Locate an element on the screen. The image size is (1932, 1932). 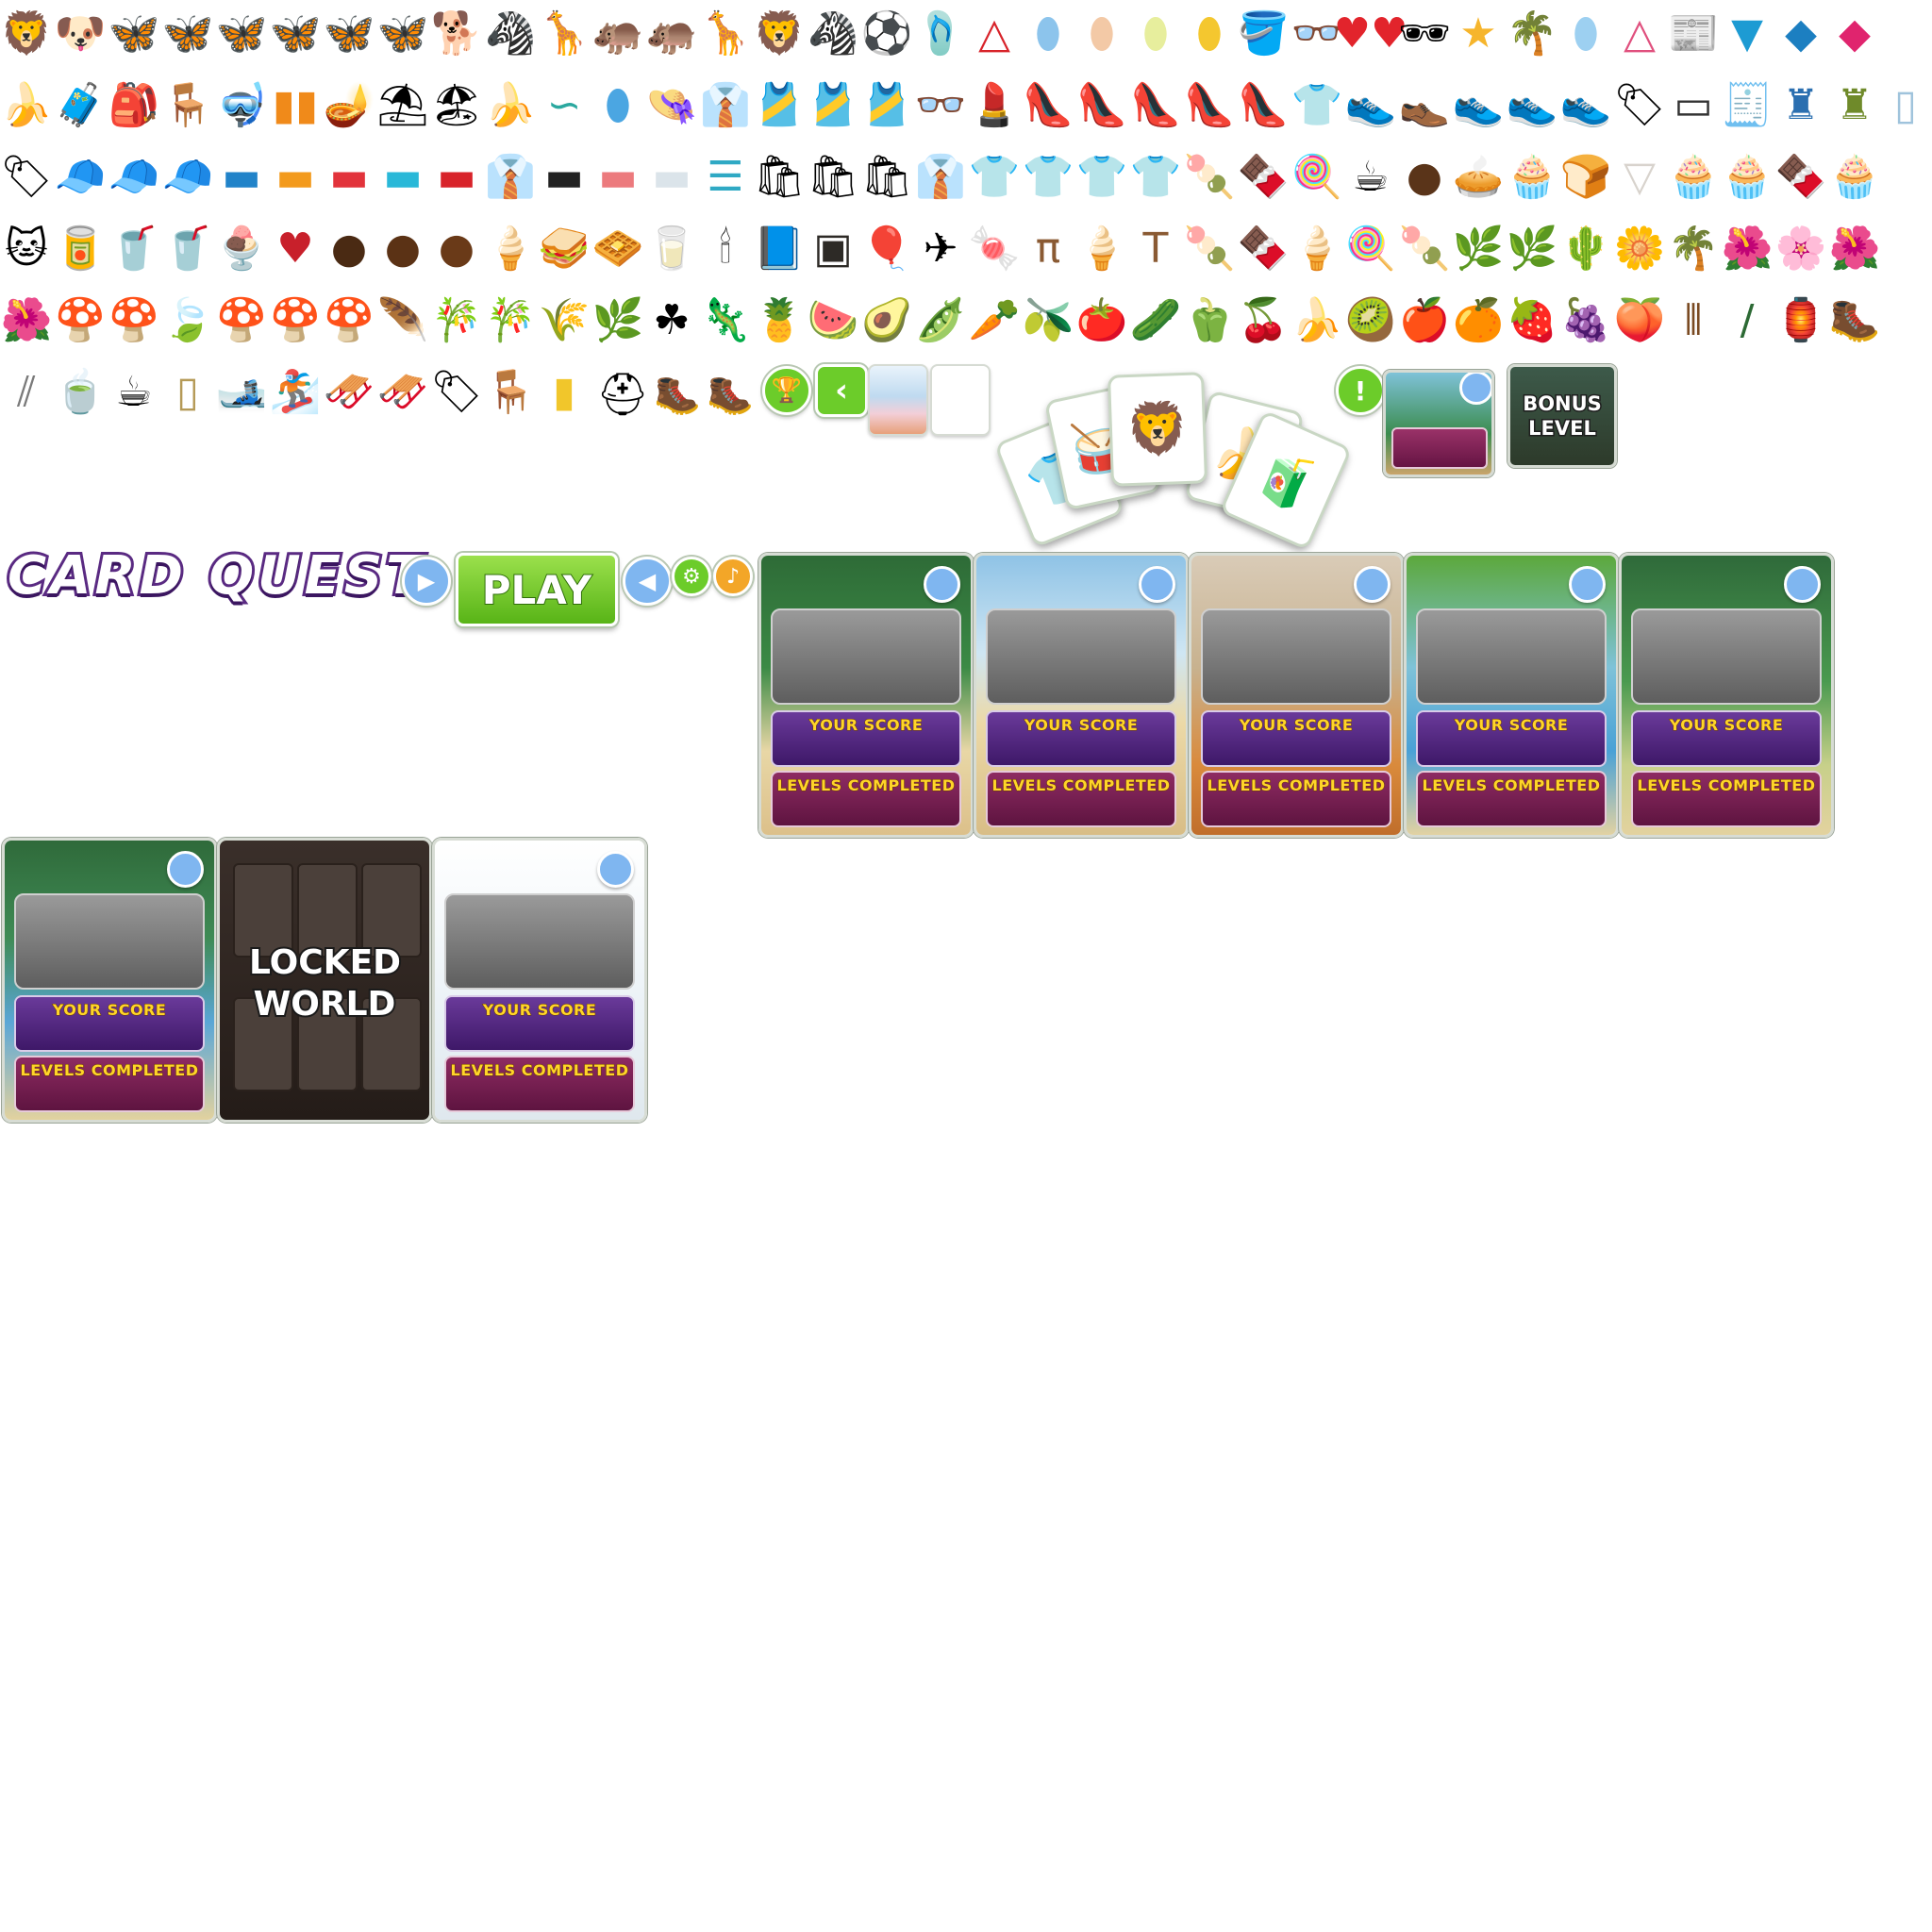
popsicle-rainbow-icon: 🍡 is located at coordinates (1209, 249).